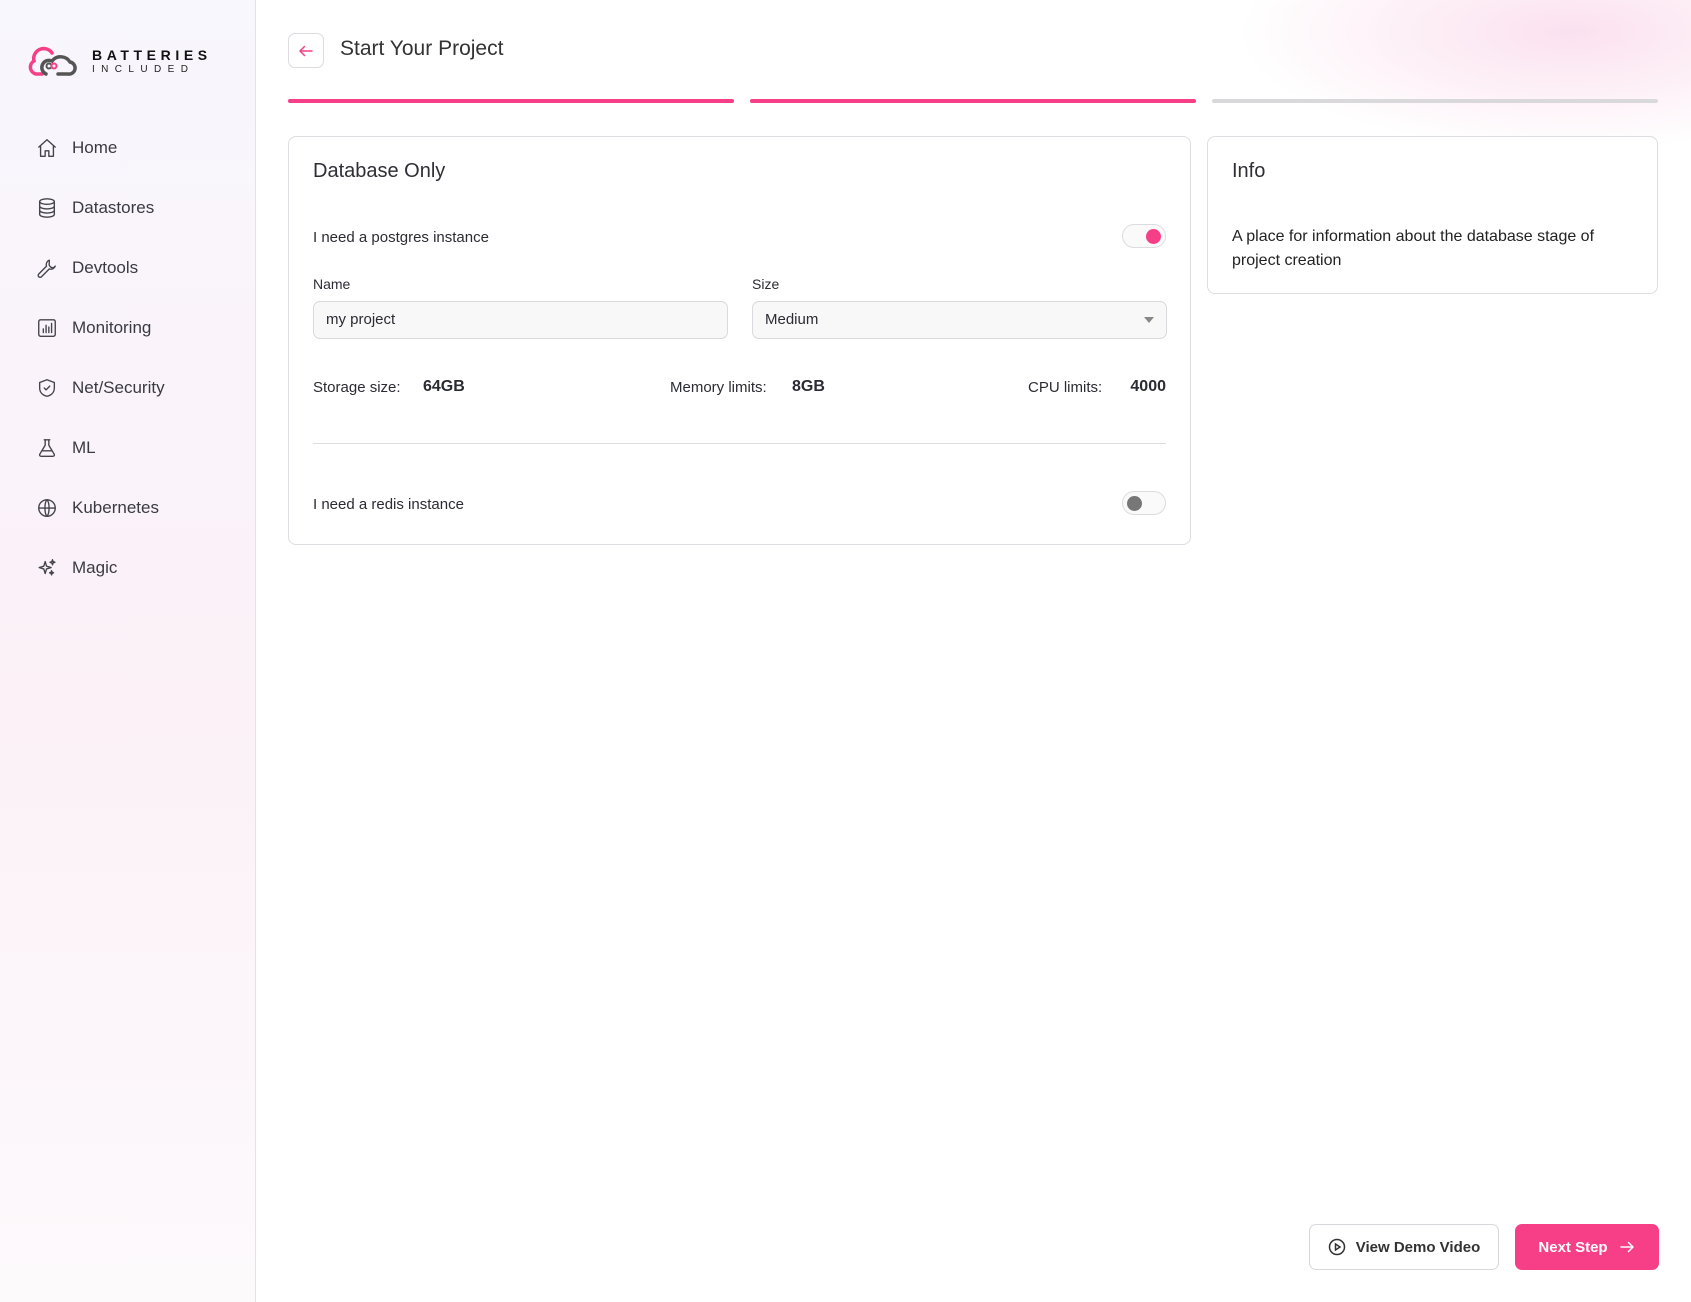  I want to click on info-title: Info, so click(1249, 171).